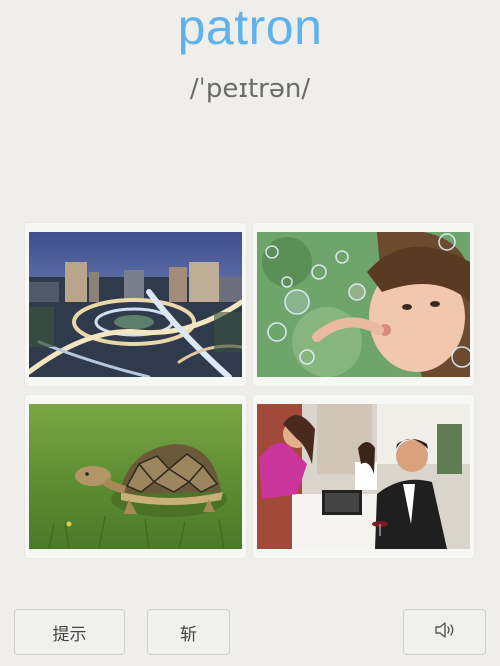 The image size is (500, 666). I want to click on restaurant-customers-photo, so click(363, 476).